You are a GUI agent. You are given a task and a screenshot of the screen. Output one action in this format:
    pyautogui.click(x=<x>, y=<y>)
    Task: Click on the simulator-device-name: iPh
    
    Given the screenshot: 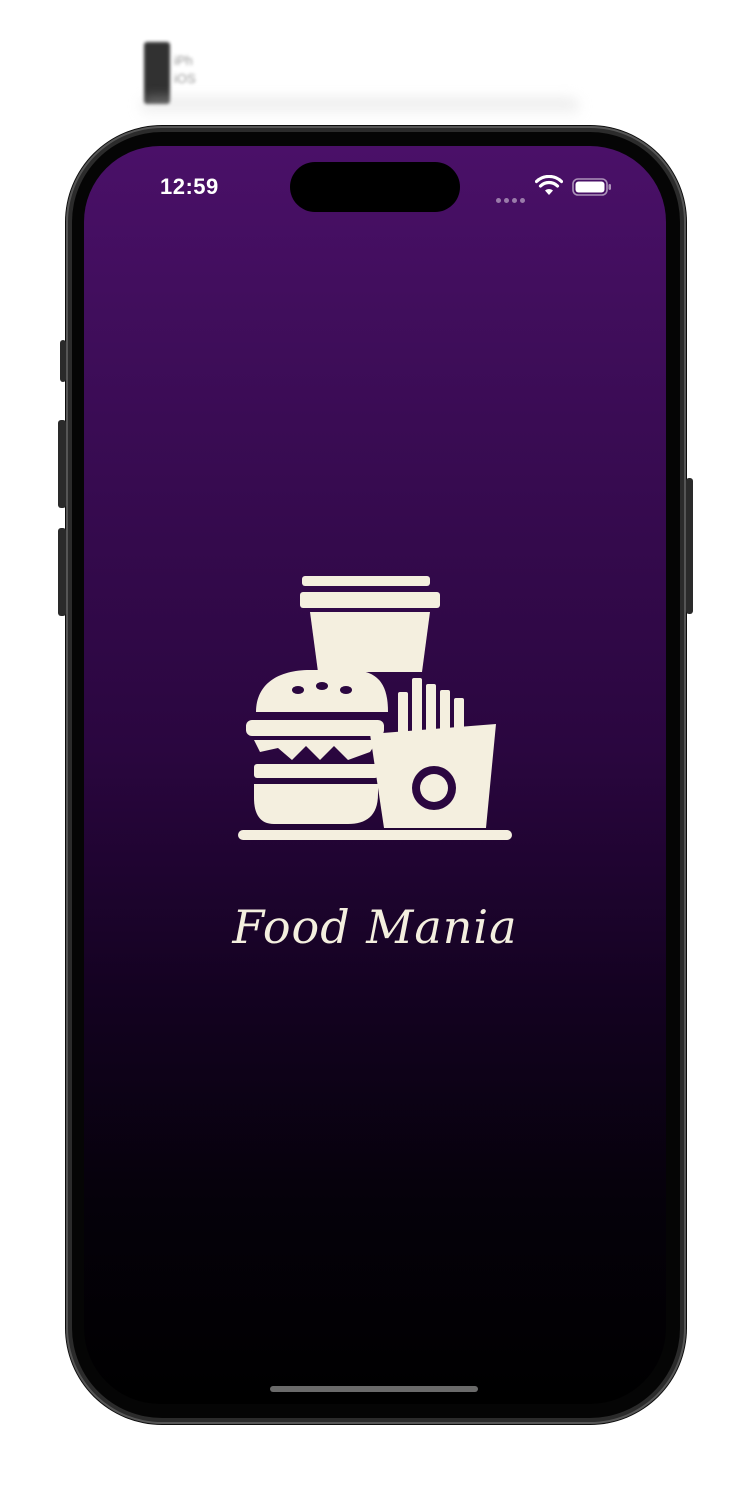 What is the action you would take?
    pyautogui.click(x=183, y=60)
    